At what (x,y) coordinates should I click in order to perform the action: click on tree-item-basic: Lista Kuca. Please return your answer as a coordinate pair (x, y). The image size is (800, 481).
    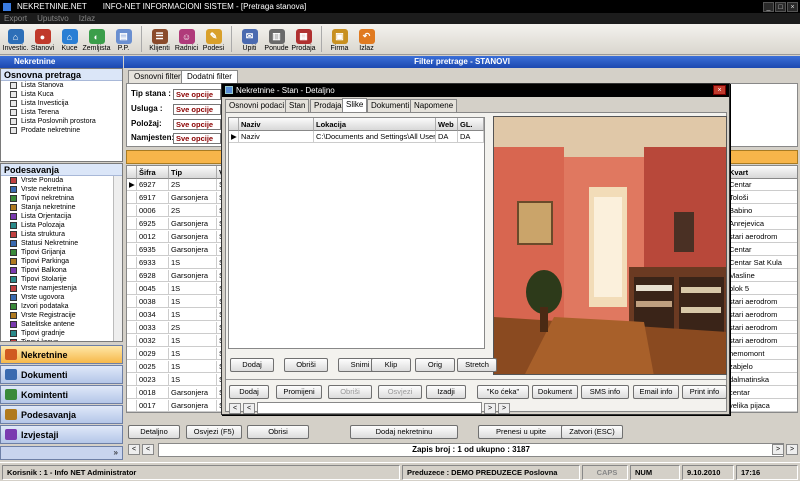
    Looking at the image, I should click on (61, 94).